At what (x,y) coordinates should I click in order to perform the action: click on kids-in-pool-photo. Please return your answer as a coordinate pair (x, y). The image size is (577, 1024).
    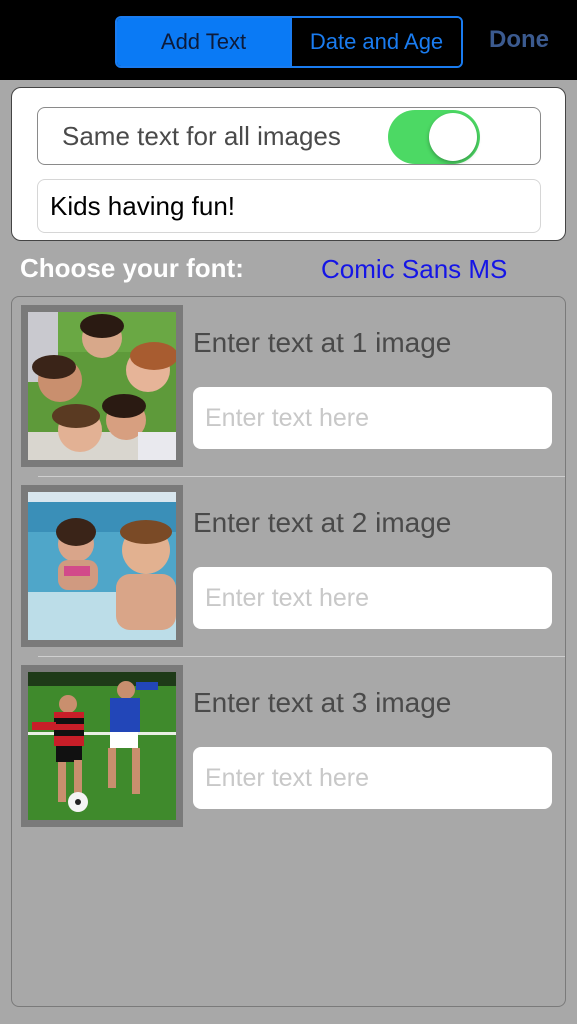
    Looking at the image, I should click on (102, 566).